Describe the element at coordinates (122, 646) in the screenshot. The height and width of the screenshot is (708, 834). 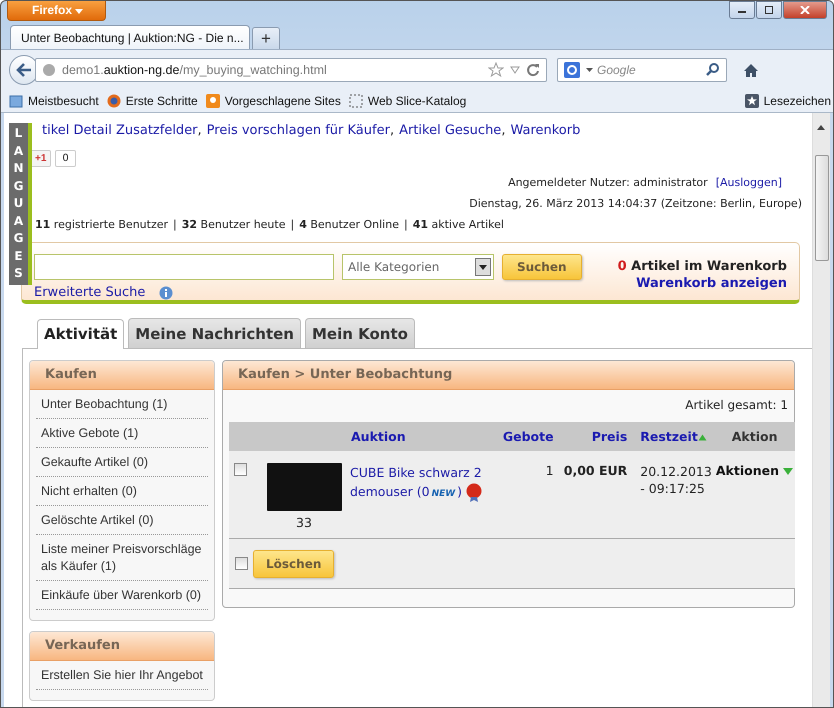
I see `sidebar-heading: Verkaufen` at that location.